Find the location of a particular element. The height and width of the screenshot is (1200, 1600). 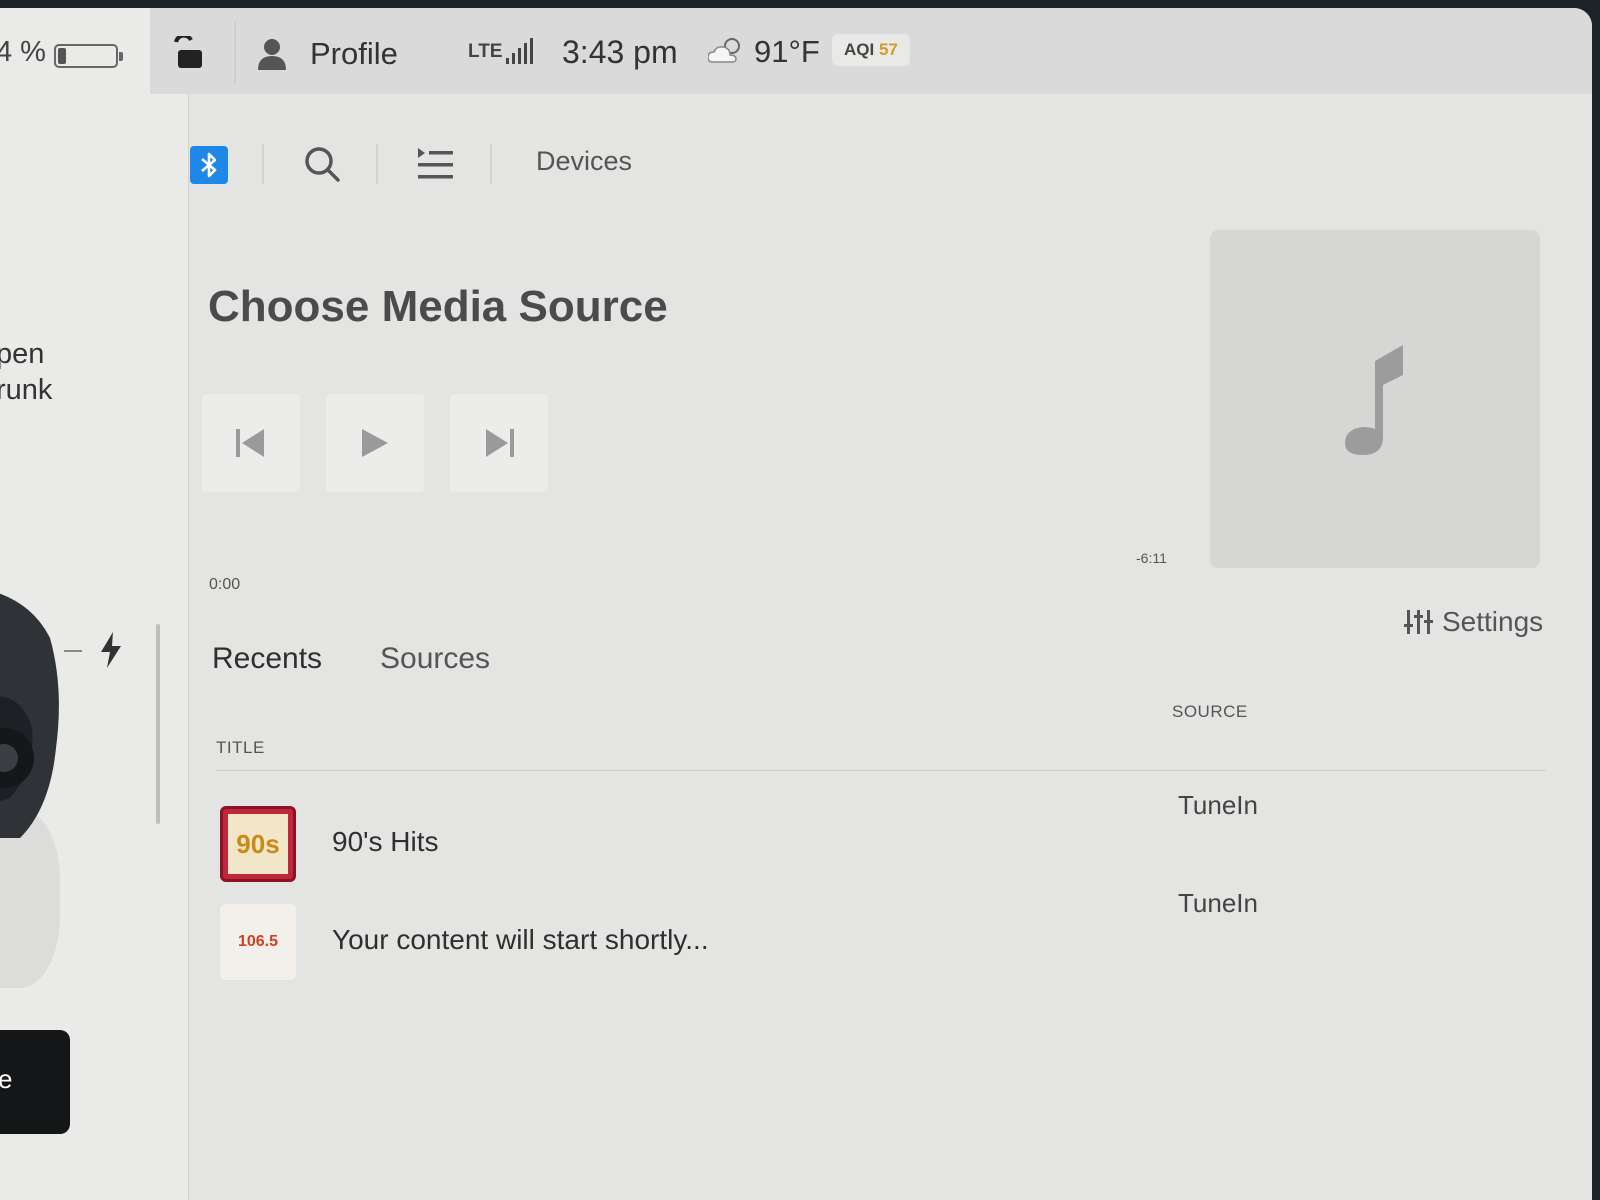

battery-fill is located at coordinates (62, 56).